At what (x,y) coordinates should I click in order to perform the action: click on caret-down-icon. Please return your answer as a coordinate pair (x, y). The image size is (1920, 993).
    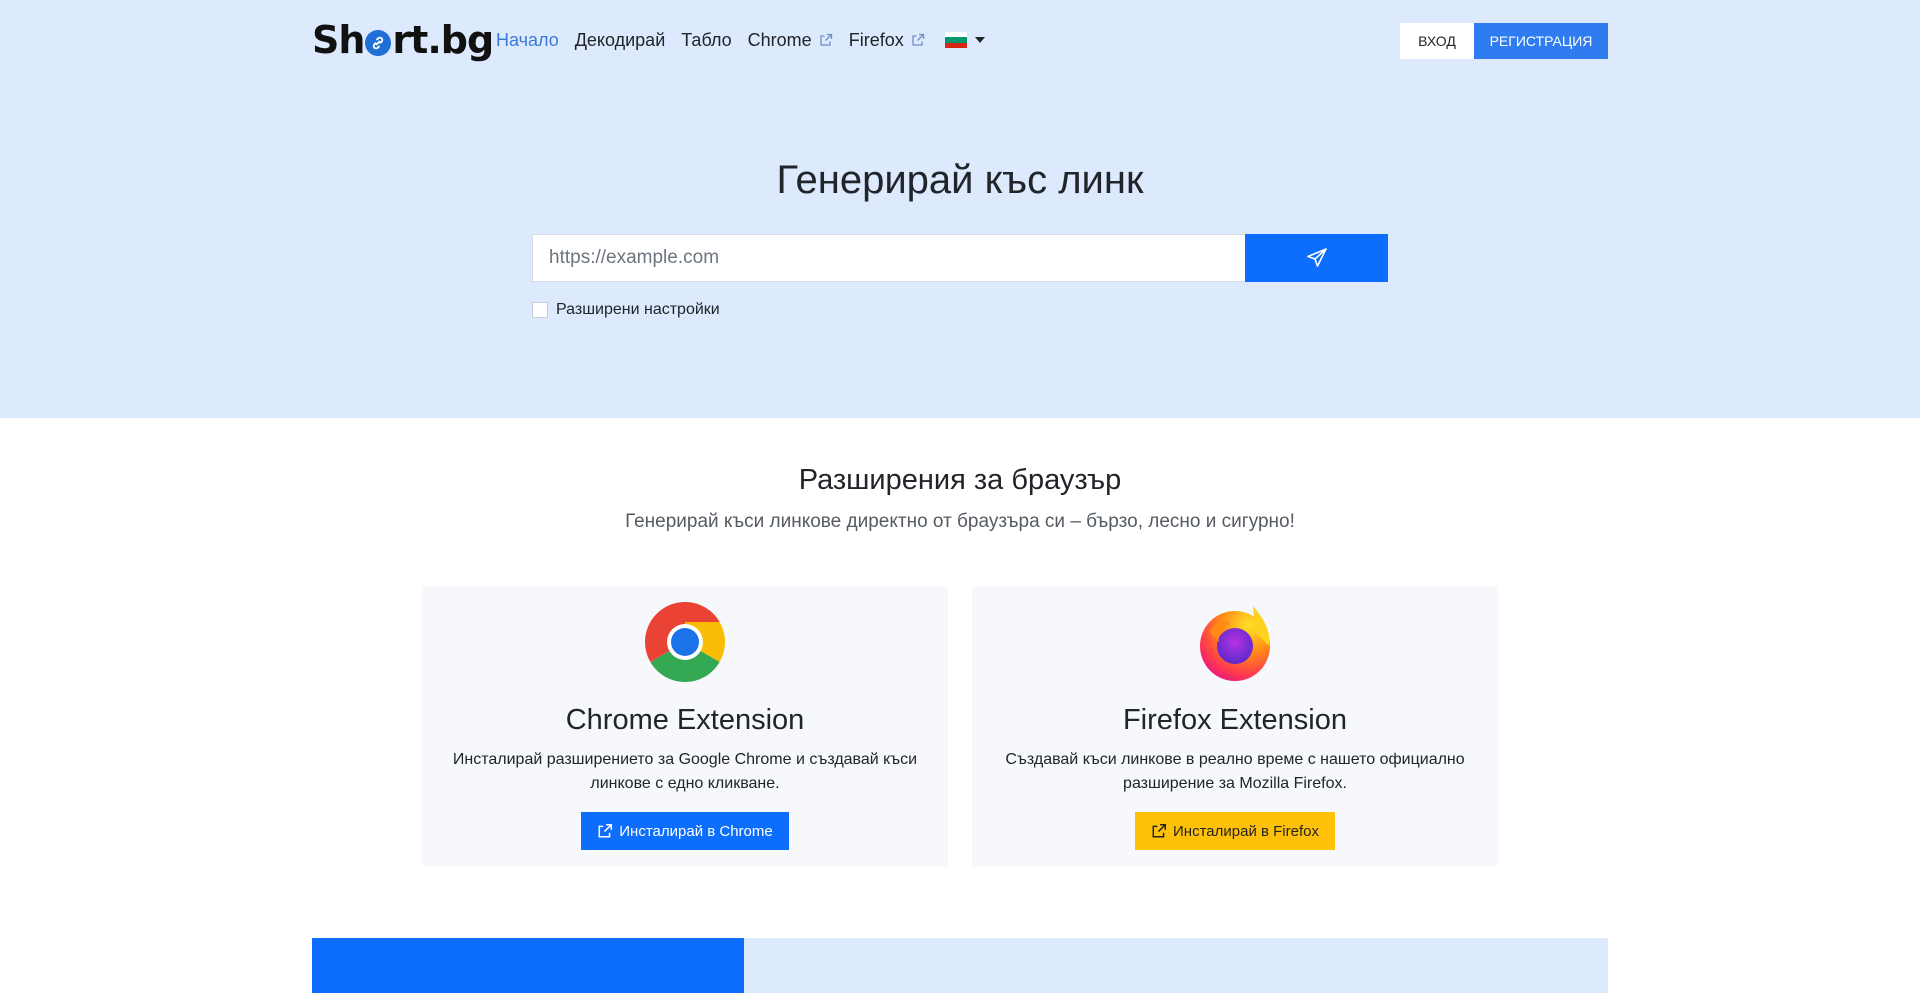
    Looking at the image, I should click on (979, 40).